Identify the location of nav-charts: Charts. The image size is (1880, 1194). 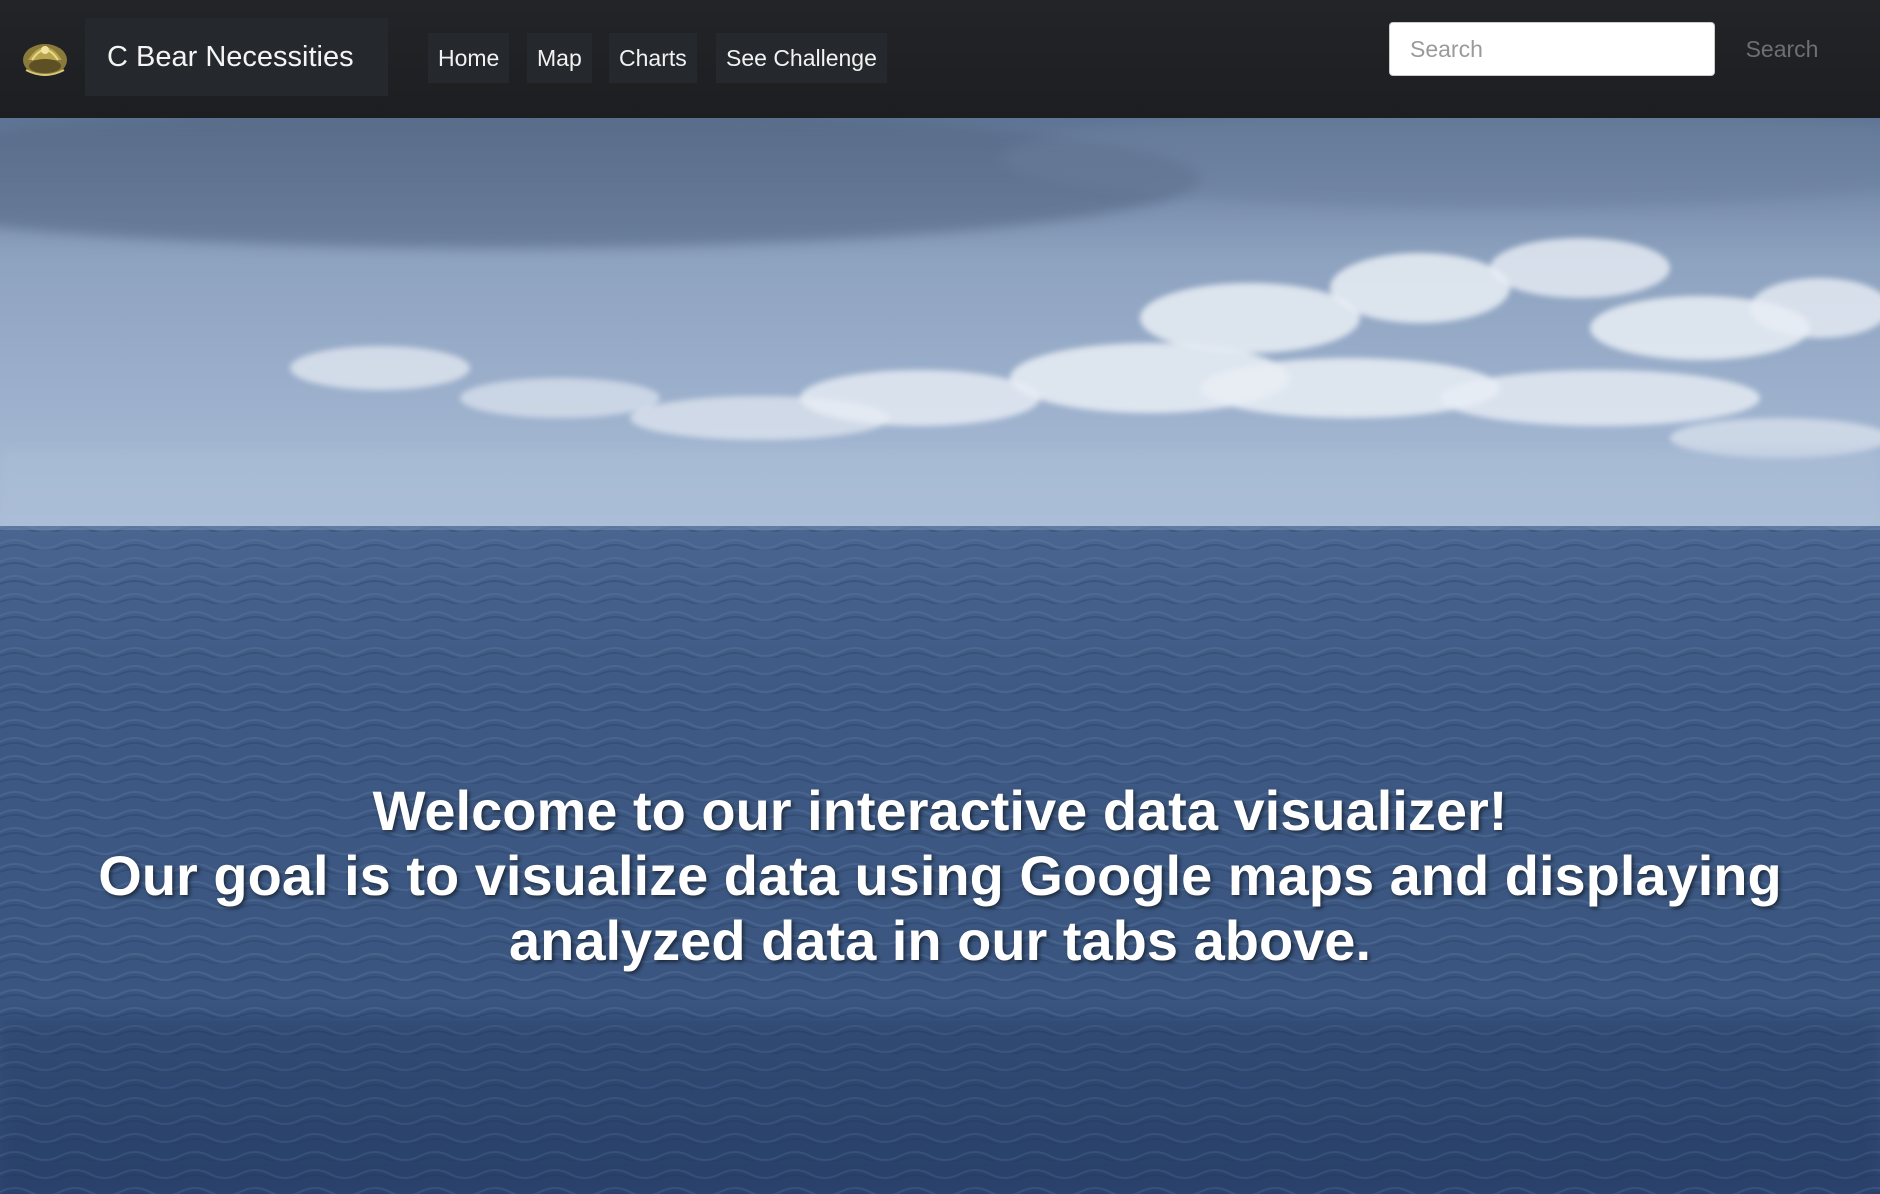
(653, 58).